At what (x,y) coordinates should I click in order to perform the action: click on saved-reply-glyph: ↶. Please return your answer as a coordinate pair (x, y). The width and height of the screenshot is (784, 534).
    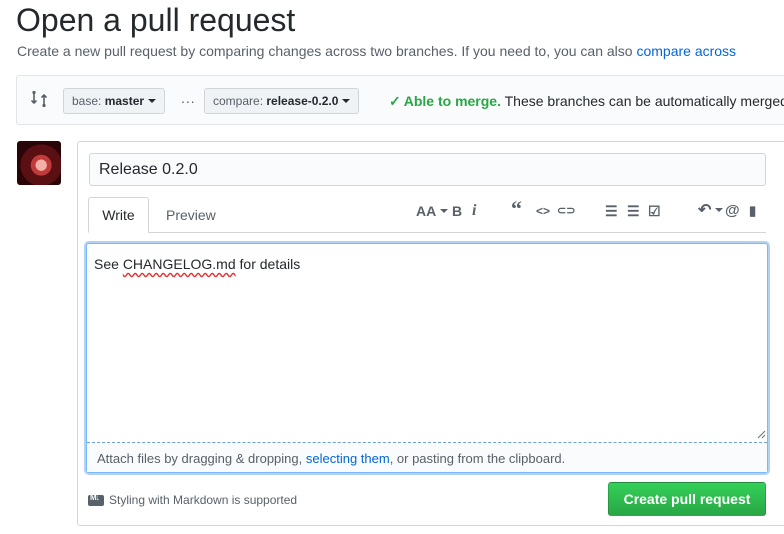
    Looking at the image, I should click on (705, 210).